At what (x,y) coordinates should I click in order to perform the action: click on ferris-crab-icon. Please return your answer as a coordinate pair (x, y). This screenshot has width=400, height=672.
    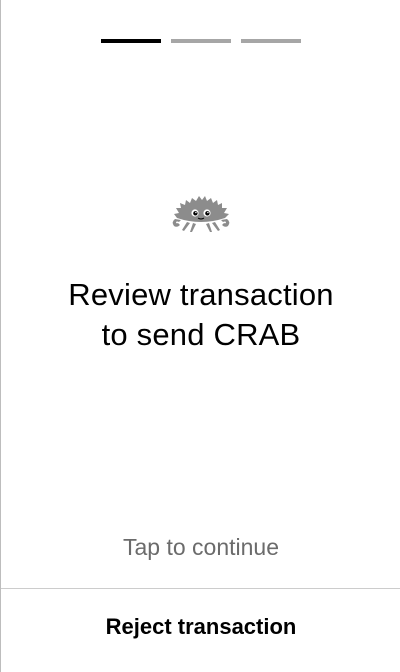
    Looking at the image, I should click on (201, 214).